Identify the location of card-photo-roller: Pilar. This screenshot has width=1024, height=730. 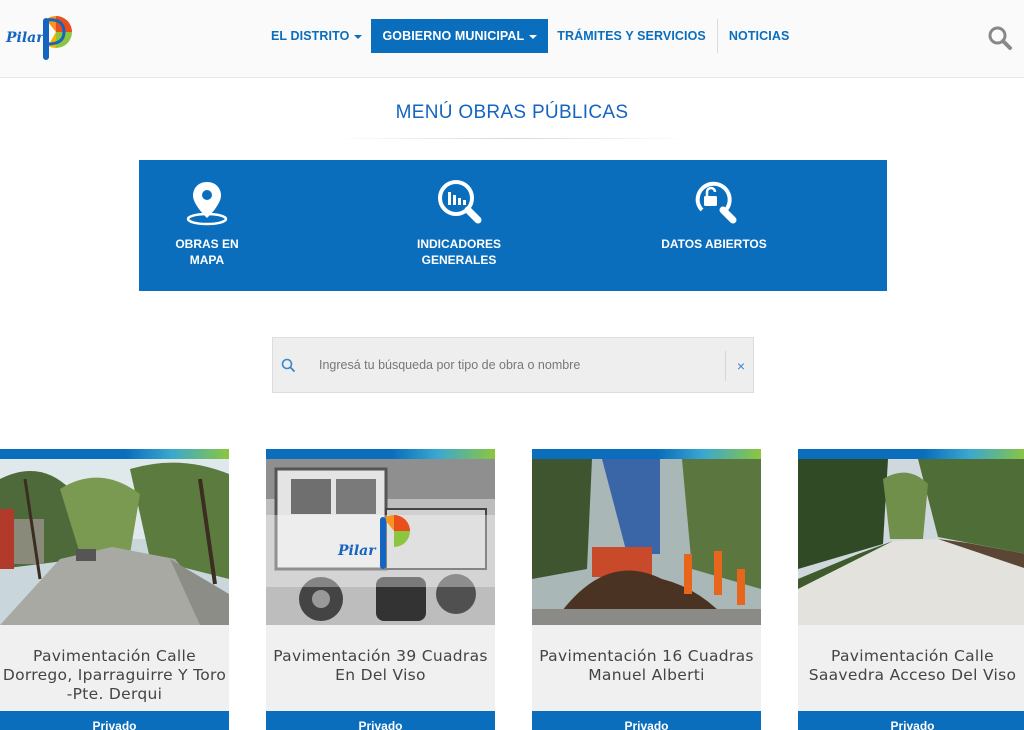
(380, 542).